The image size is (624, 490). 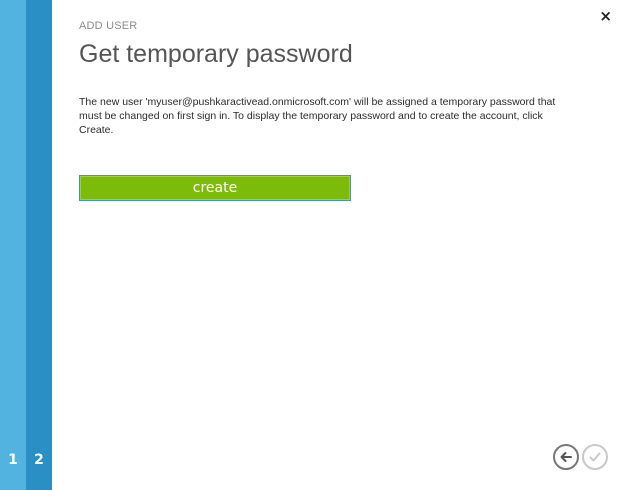 I want to click on wizard-step-1: 1, so click(x=13, y=245).